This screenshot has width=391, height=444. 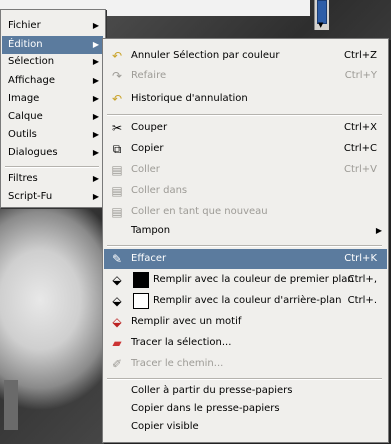 I want to click on menu-filtres: Filtres ▶, so click(x=52, y=179).